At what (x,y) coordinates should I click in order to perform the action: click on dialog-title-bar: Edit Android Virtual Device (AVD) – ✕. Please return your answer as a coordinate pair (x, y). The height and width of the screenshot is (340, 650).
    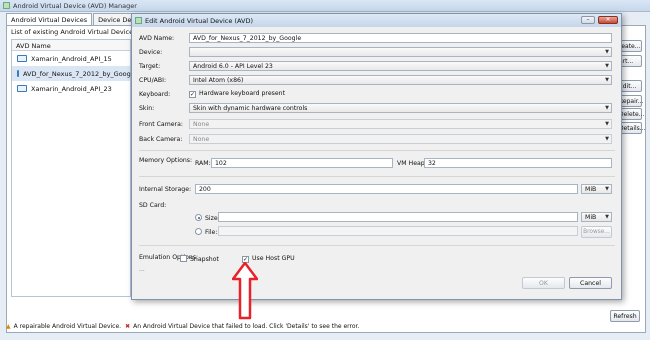
    Looking at the image, I should click on (376, 20).